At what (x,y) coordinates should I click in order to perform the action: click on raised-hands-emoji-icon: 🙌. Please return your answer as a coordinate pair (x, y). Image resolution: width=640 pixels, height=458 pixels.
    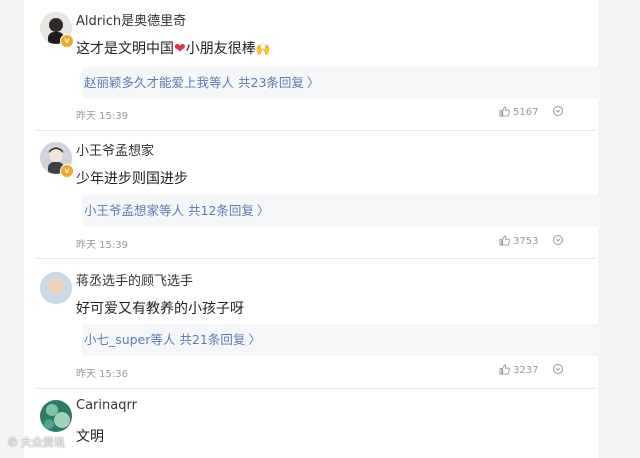
    Looking at the image, I should click on (263, 49).